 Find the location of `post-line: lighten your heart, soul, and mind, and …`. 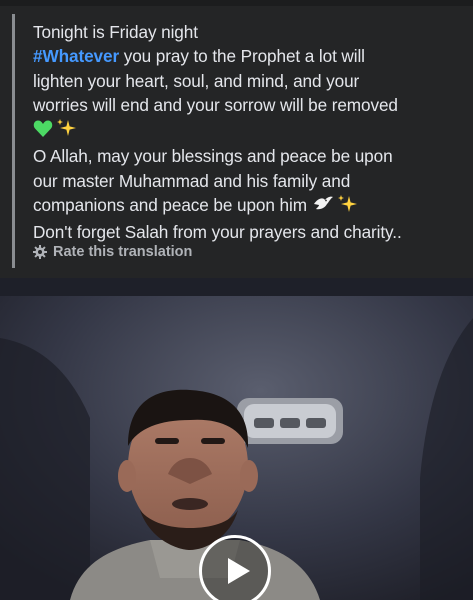

post-line: lighten your heart, soul, and mind, and … is located at coordinates (196, 80).